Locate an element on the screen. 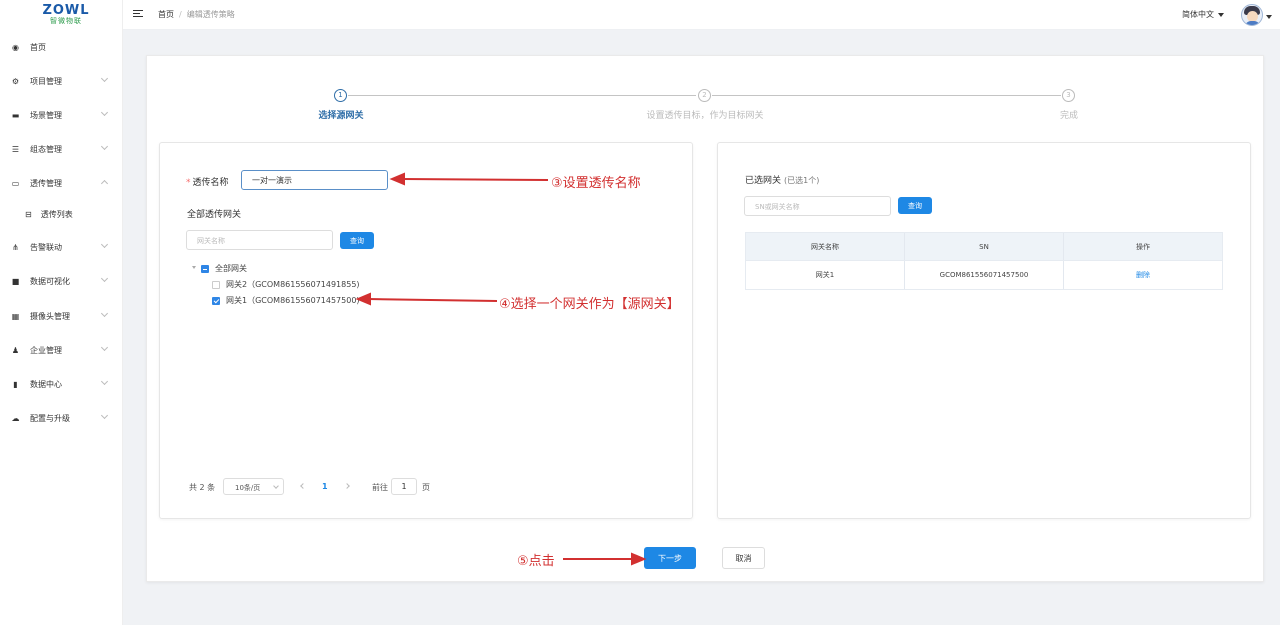  sidebar-item-label: 组态管理 is located at coordinates (46, 149).